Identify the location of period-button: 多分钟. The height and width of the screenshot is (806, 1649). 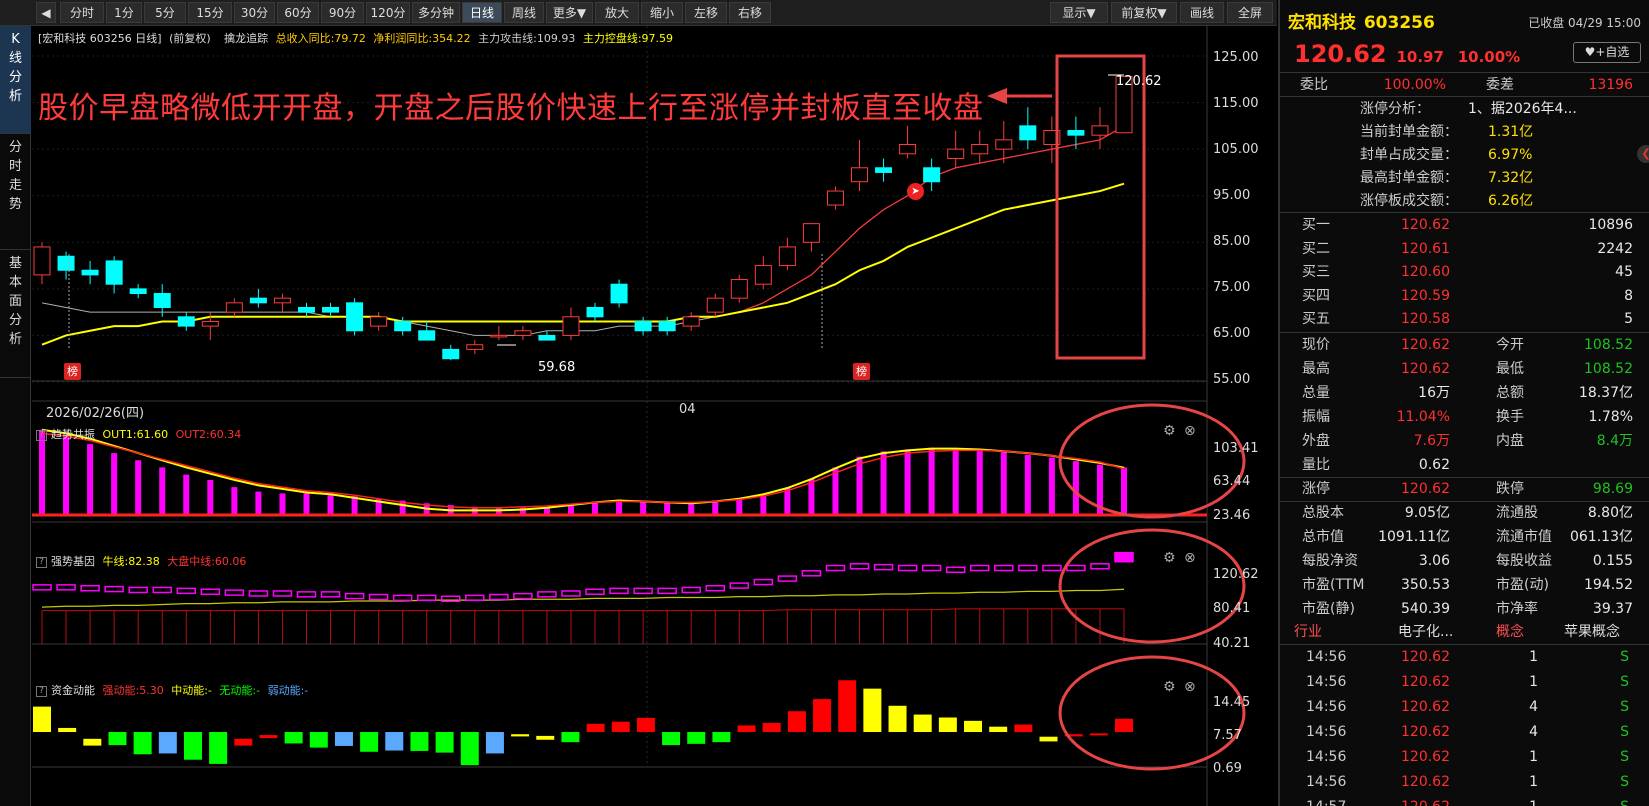
(436, 12).